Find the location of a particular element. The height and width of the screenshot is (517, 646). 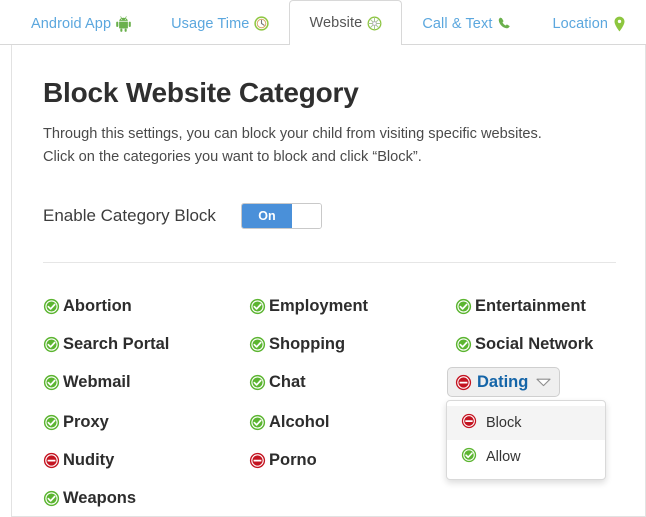

category-item-employment: Employment is located at coordinates (352, 306).